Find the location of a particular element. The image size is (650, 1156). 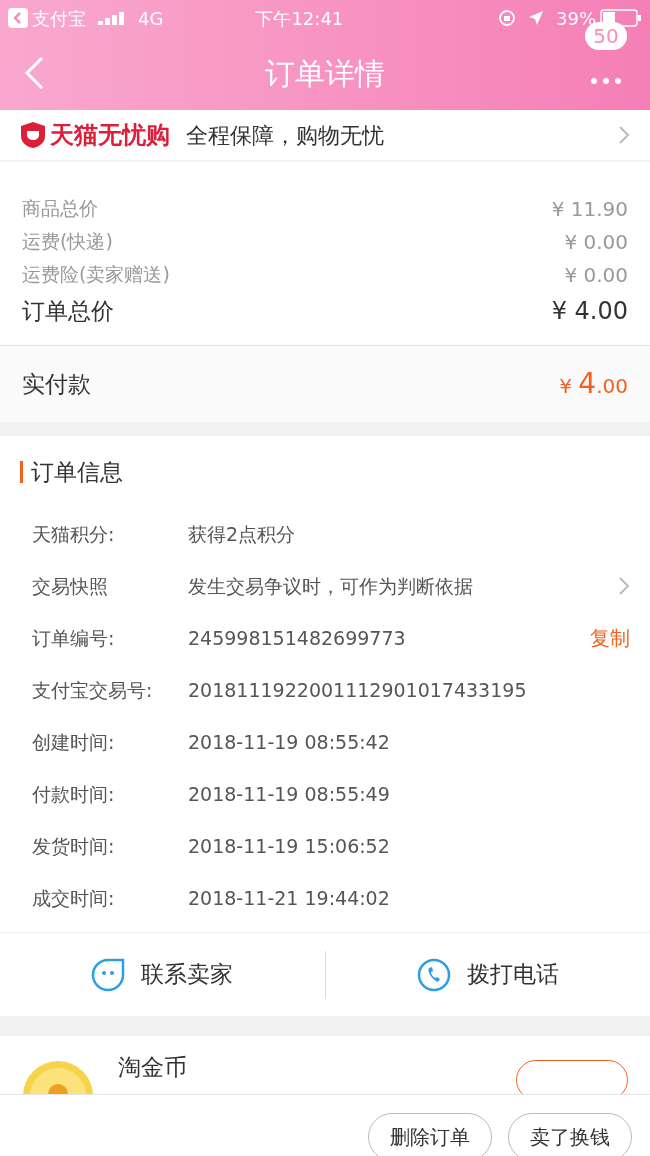

info-value: 获得2点积分 is located at coordinates (242, 534).